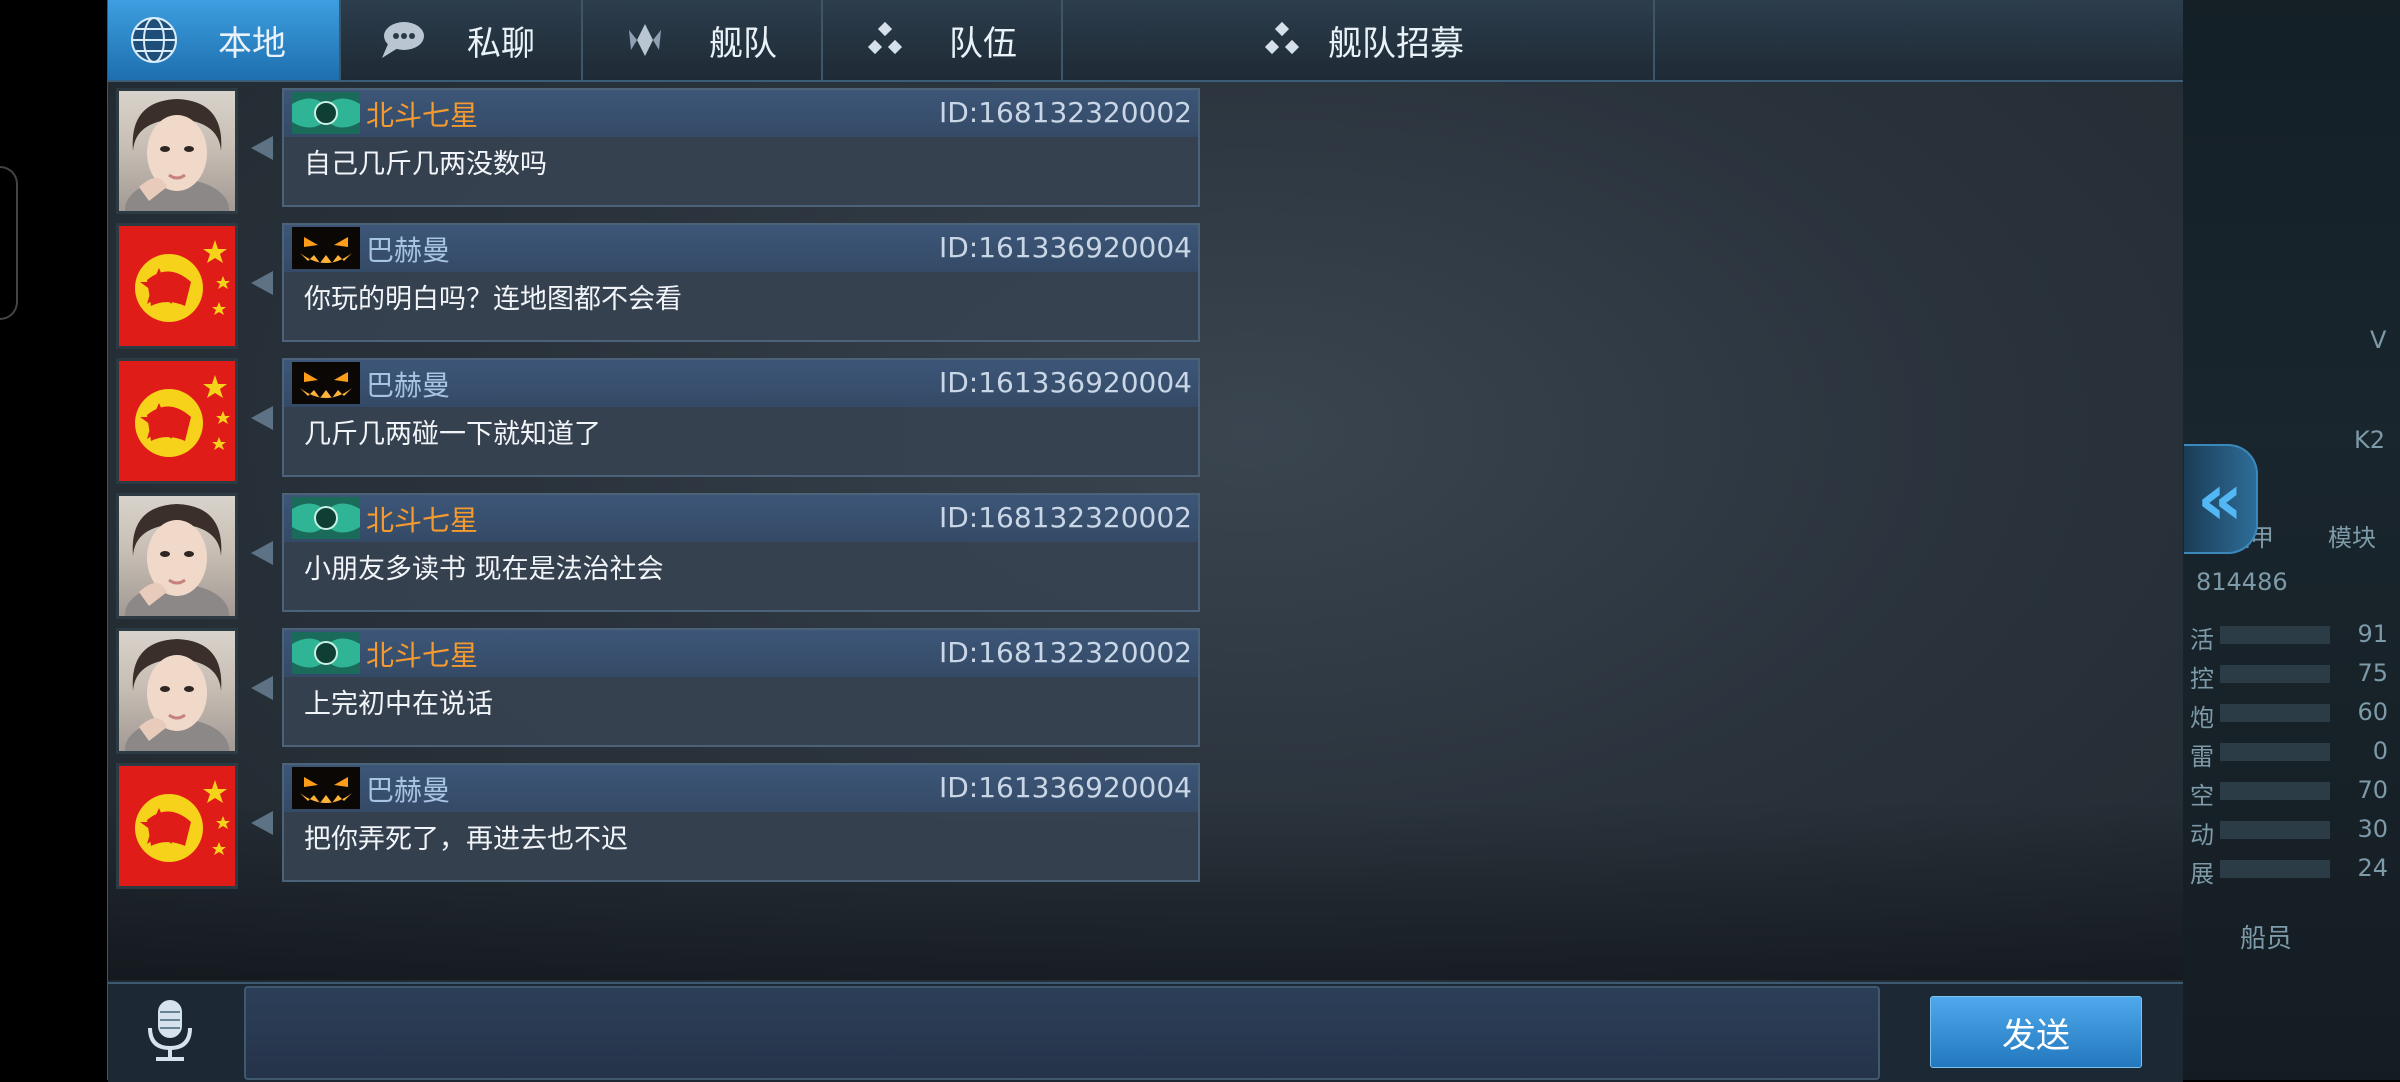 Image resolution: width=2400 pixels, height=1082 pixels. Describe the element at coordinates (944, 40) in the screenshot. I see `tab-team: 队伍` at that location.